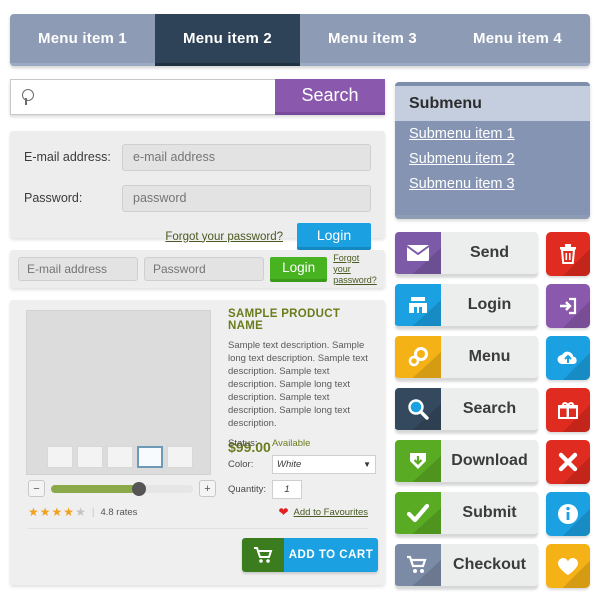 This screenshot has width=600, height=600. I want to click on login-action-label: Login, so click(489, 304).